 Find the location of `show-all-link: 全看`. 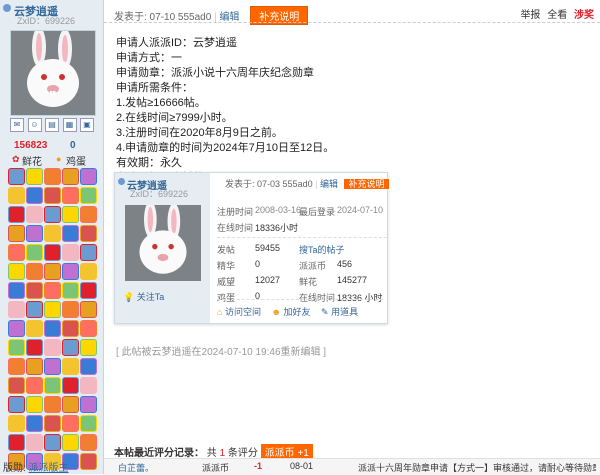

show-all-link: 全看 is located at coordinates (557, 15).